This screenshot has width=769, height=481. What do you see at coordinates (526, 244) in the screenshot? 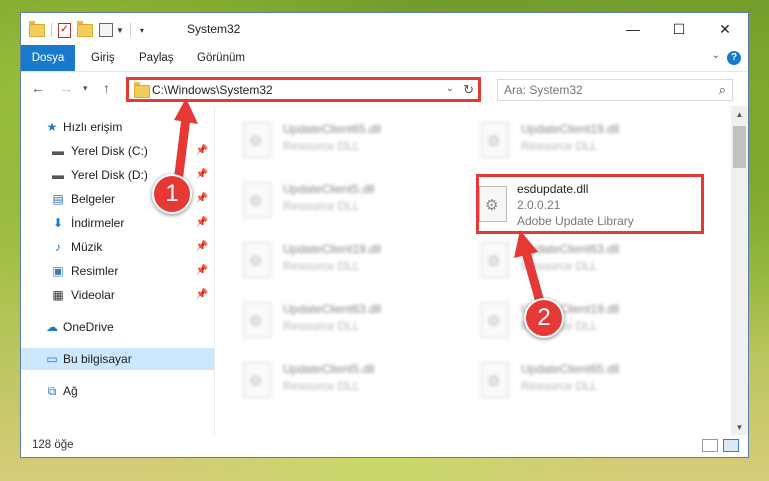
I see `arrow-head-file` at bounding box center [526, 244].